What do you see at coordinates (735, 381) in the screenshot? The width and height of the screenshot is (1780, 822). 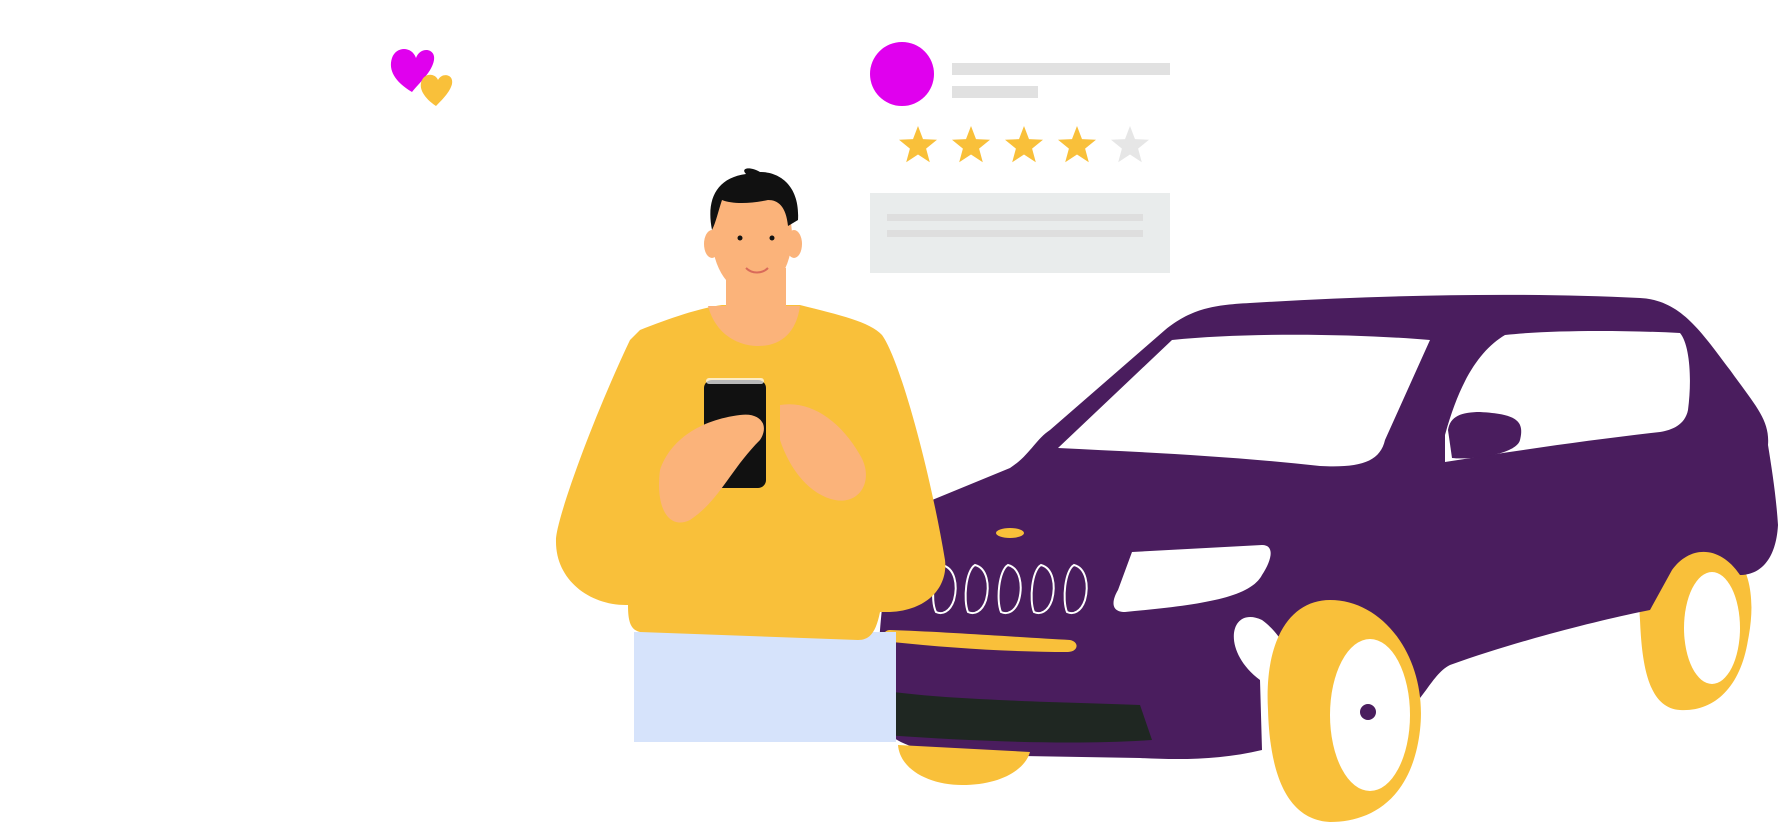 I see `phone-highlight` at bounding box center [735, 381].